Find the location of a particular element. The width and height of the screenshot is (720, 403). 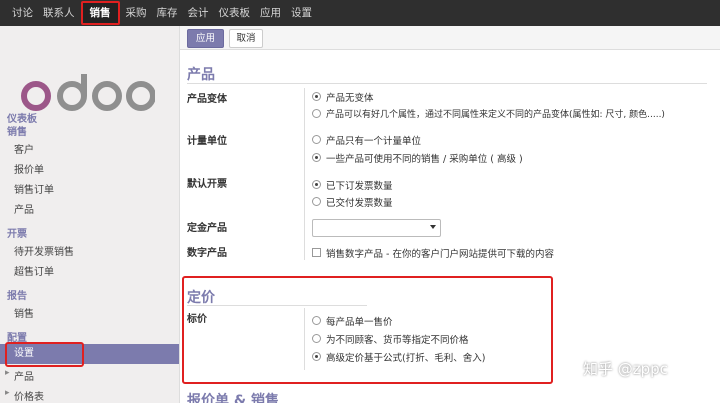

menu-discuss: 讨论 is located at coordinates (22, 13).